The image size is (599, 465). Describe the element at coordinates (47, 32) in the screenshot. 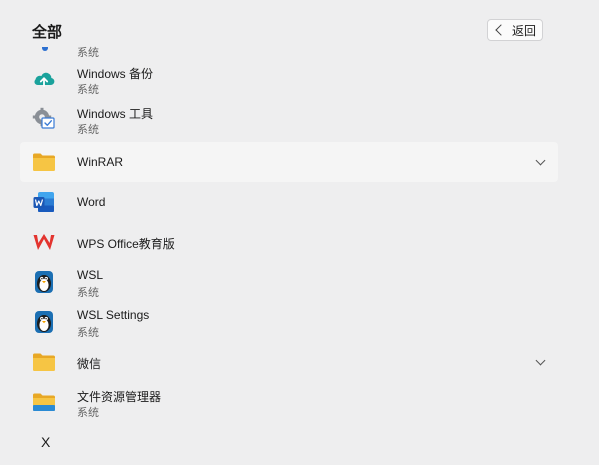

I see `page-title: 全部` at that location.